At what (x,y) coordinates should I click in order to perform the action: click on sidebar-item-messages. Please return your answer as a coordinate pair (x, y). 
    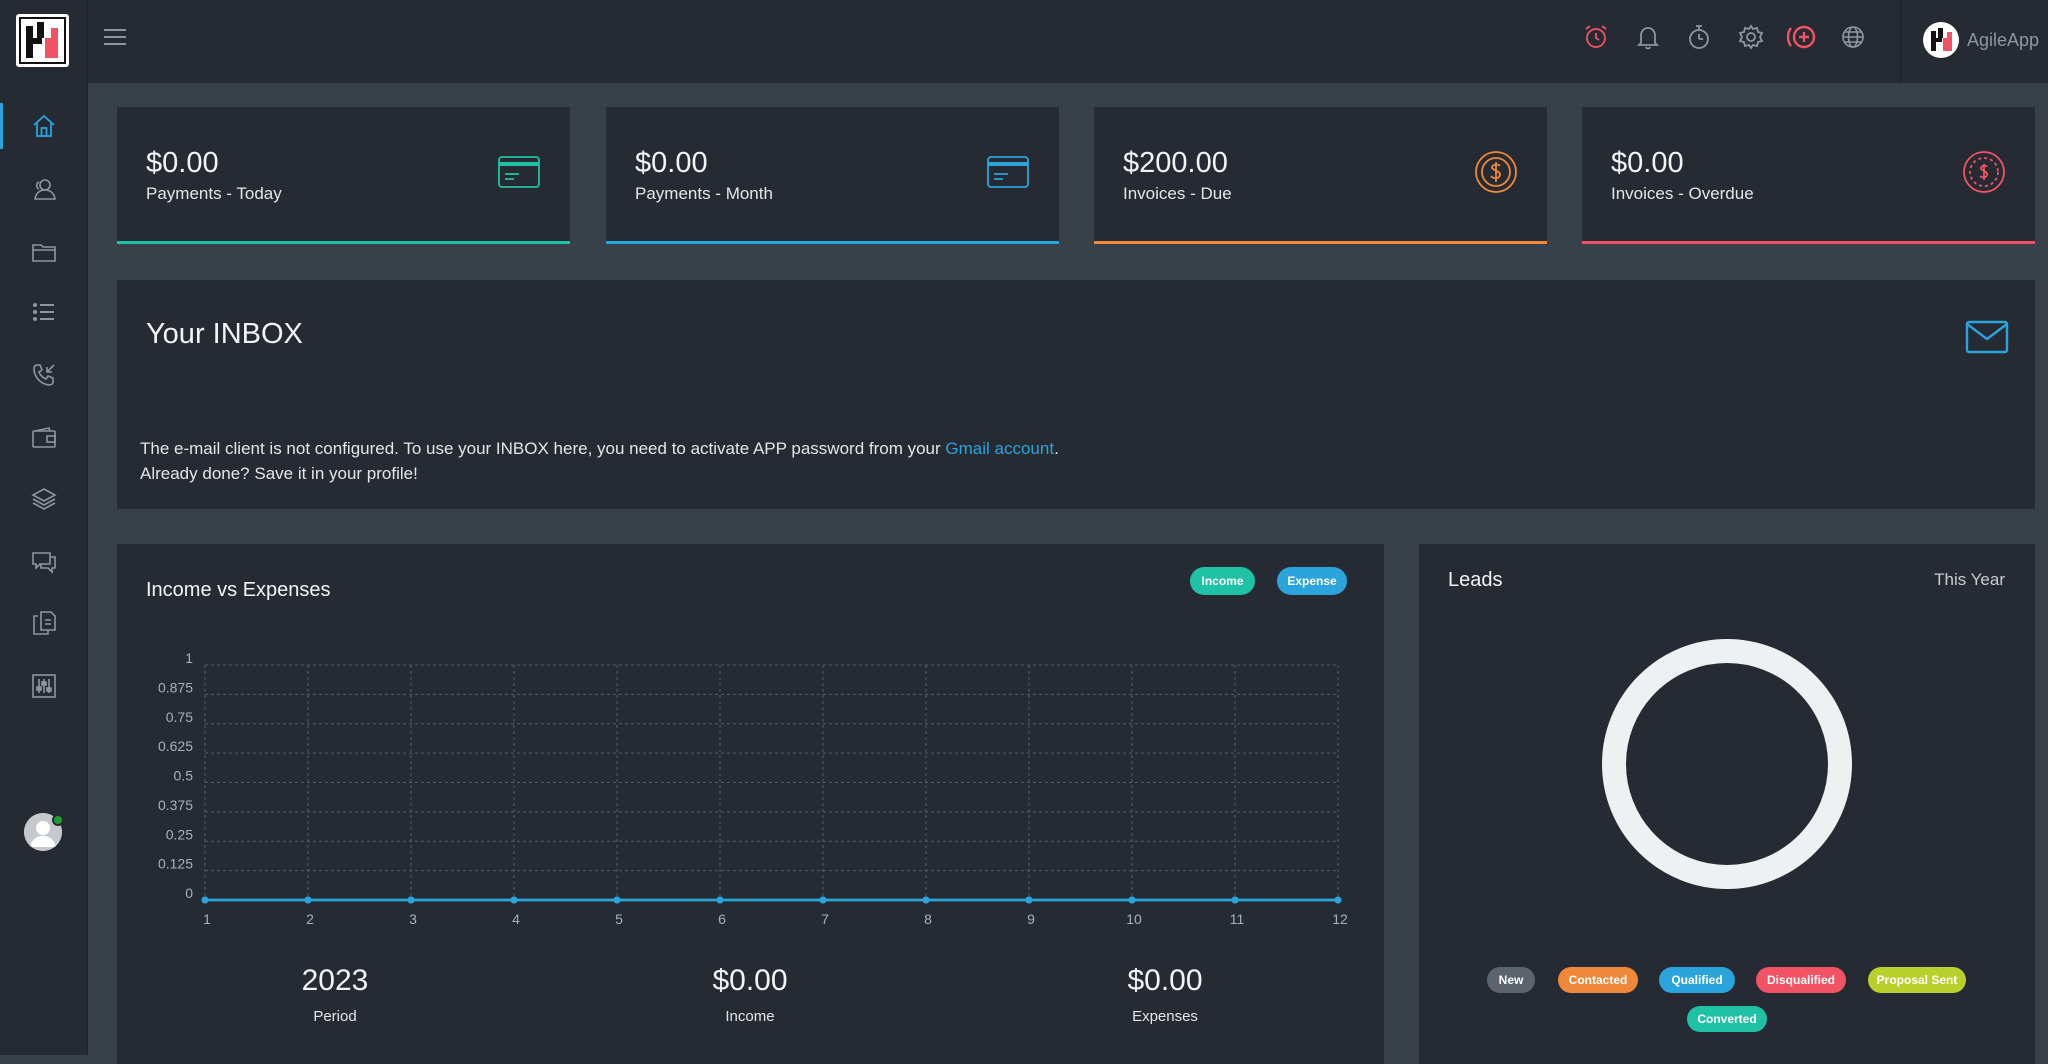
    Looking at the image, I should click on (44, 562).